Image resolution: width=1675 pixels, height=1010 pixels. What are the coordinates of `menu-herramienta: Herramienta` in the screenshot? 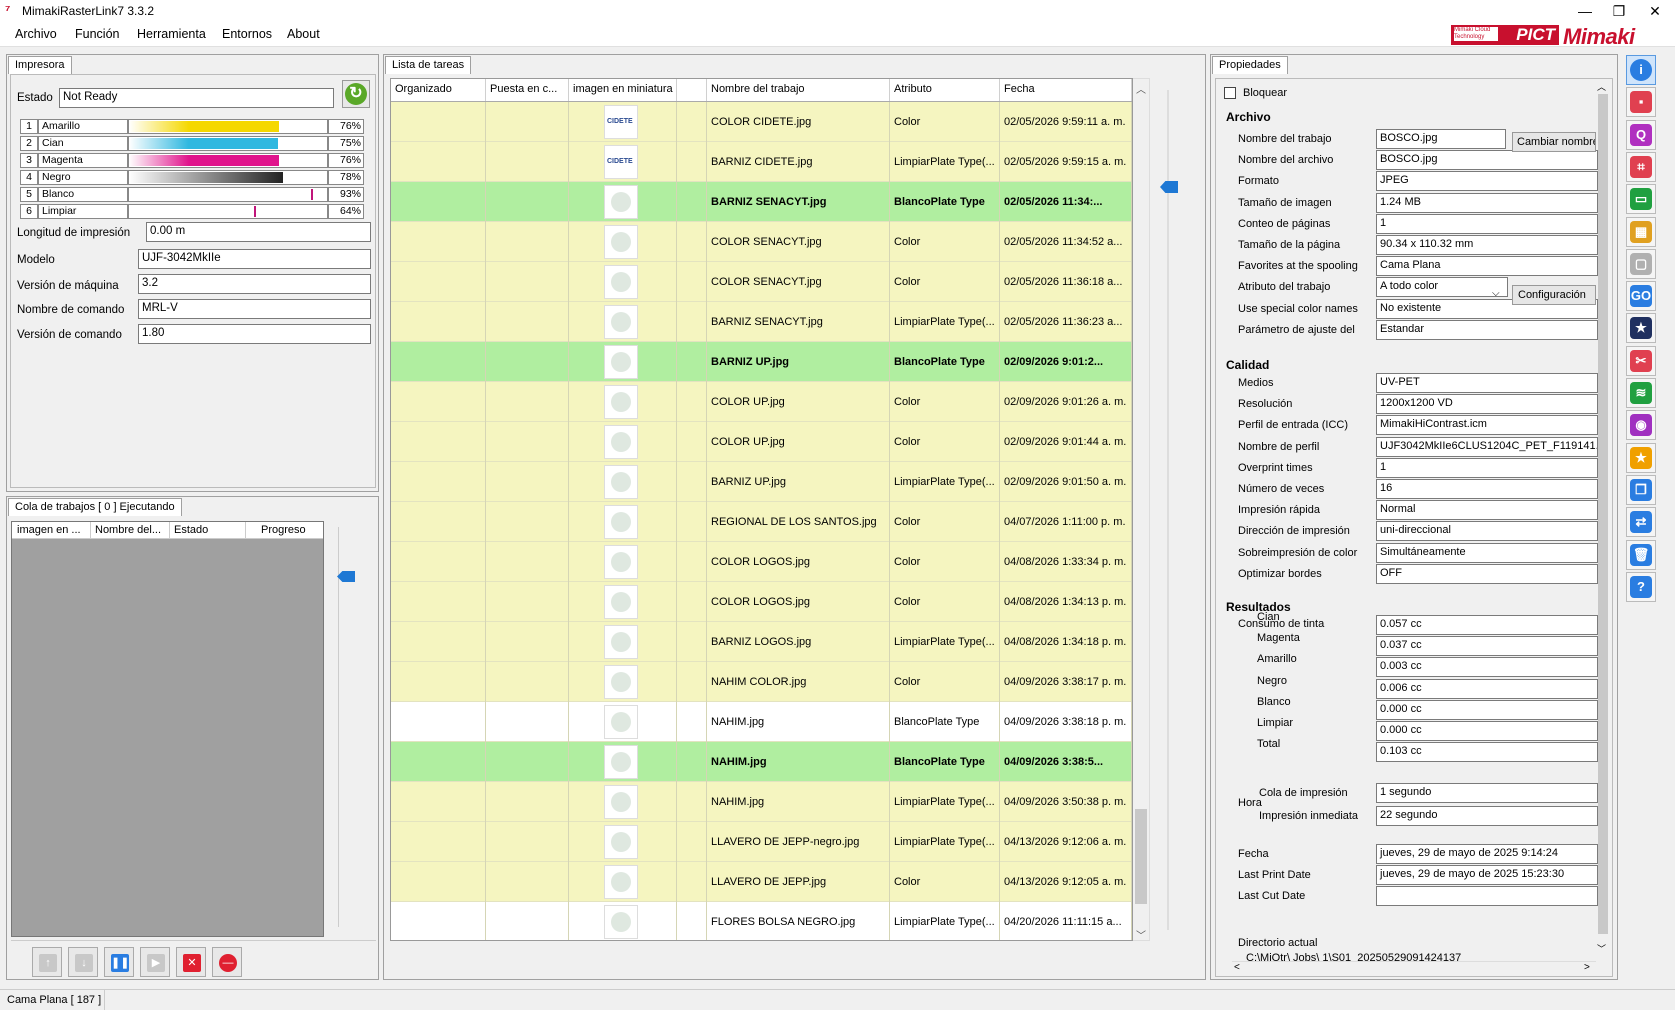 It's located at (171, 34).